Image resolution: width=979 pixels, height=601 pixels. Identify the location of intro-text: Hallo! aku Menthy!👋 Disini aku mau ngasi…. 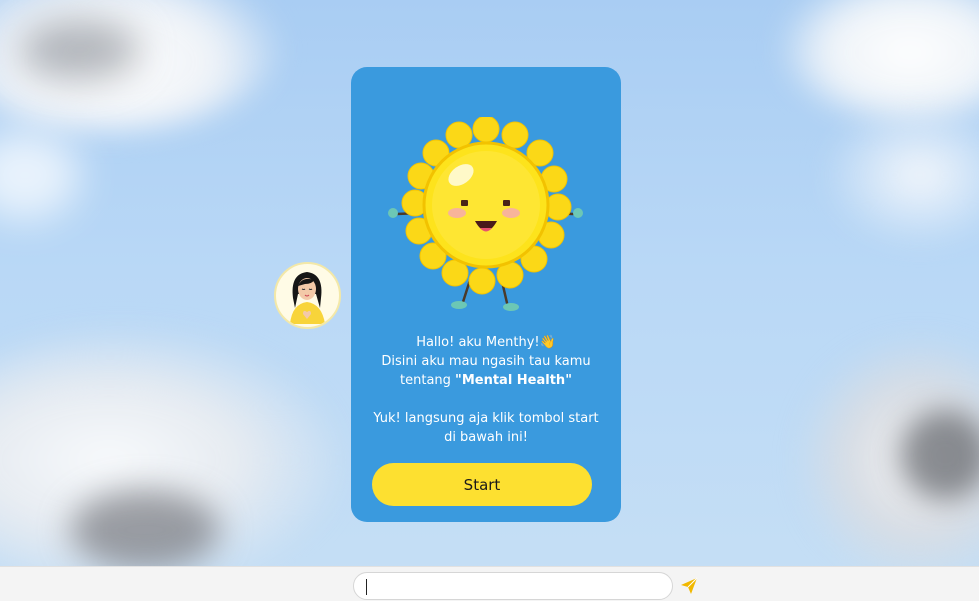
(486, 390).